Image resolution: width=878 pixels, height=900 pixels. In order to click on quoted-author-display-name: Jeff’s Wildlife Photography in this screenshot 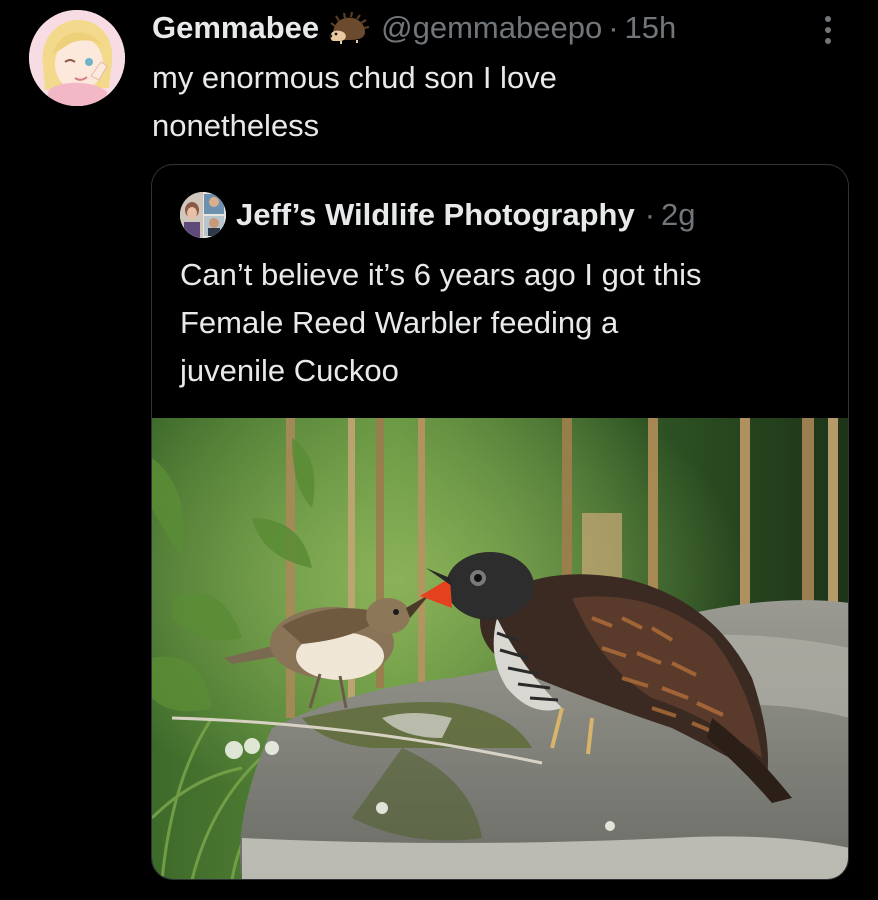, I will do `click(435, 215)`.